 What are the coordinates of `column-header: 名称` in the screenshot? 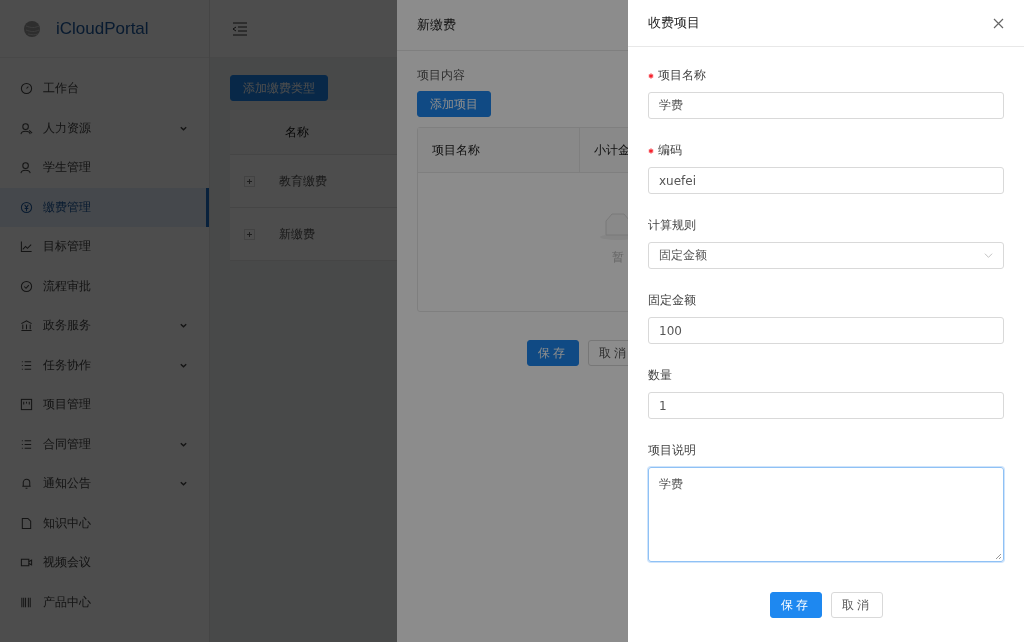 It's located at (297, 132).